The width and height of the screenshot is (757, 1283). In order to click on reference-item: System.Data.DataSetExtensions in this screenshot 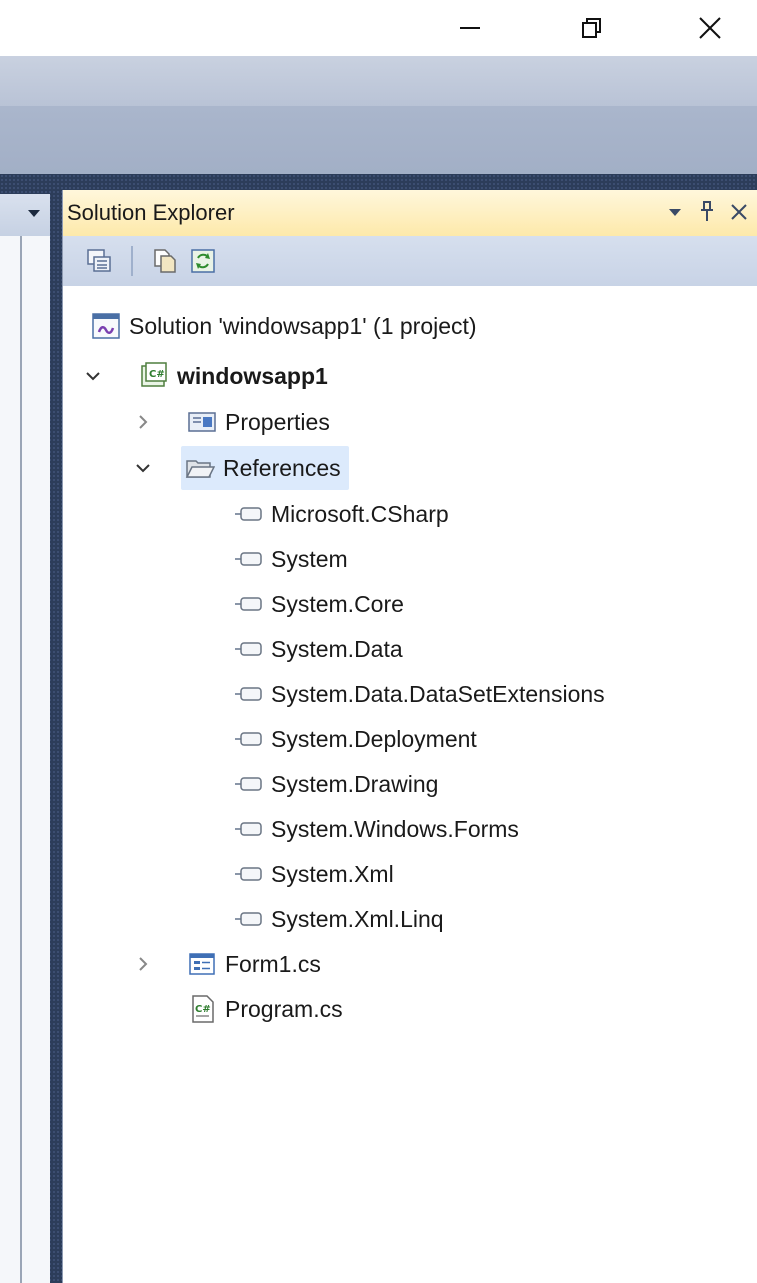, I will do `click(418, 694)`.